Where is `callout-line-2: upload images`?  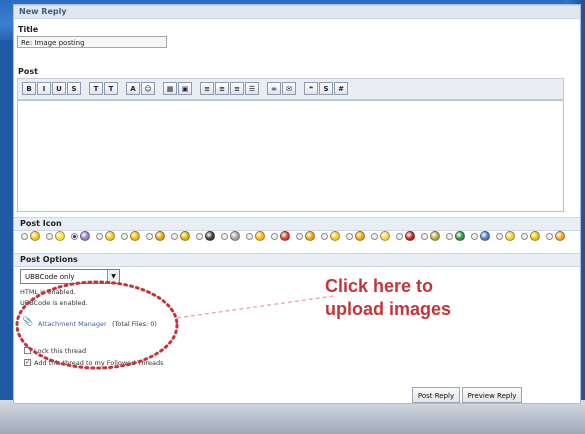 callout-line-2: upload images is located at coordinates (388, 309).